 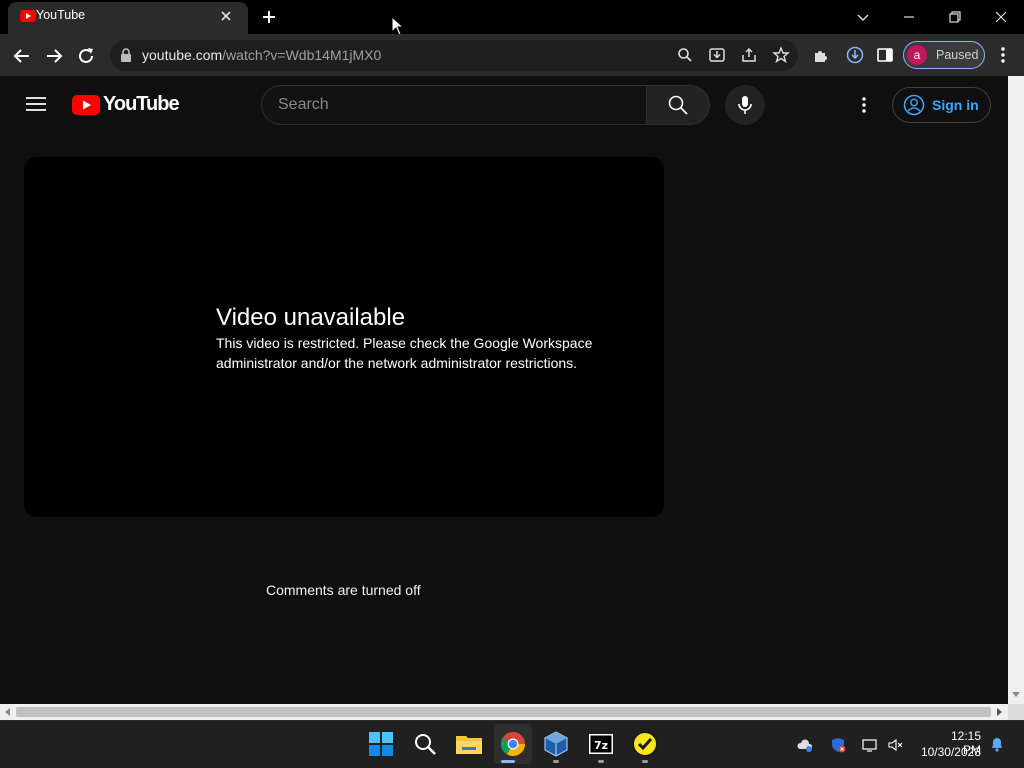 I want to click on norton-running-indicator, so click(x=645, y=761).